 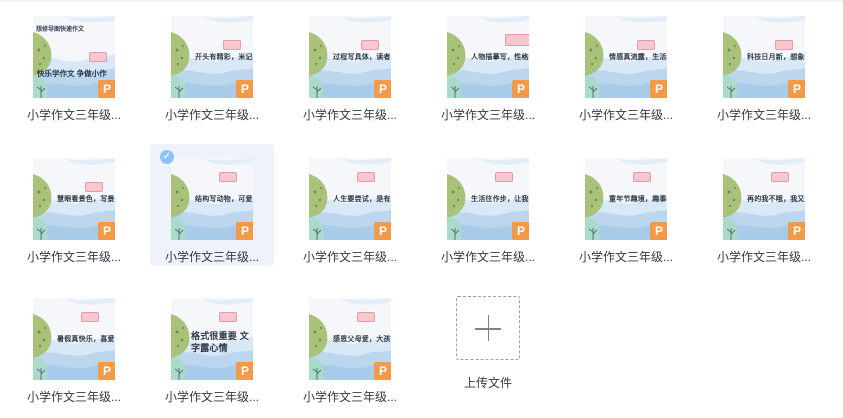 I want to click on file-thumbnail: 情感真流露，生活化 P, so click(x=626, y=57).